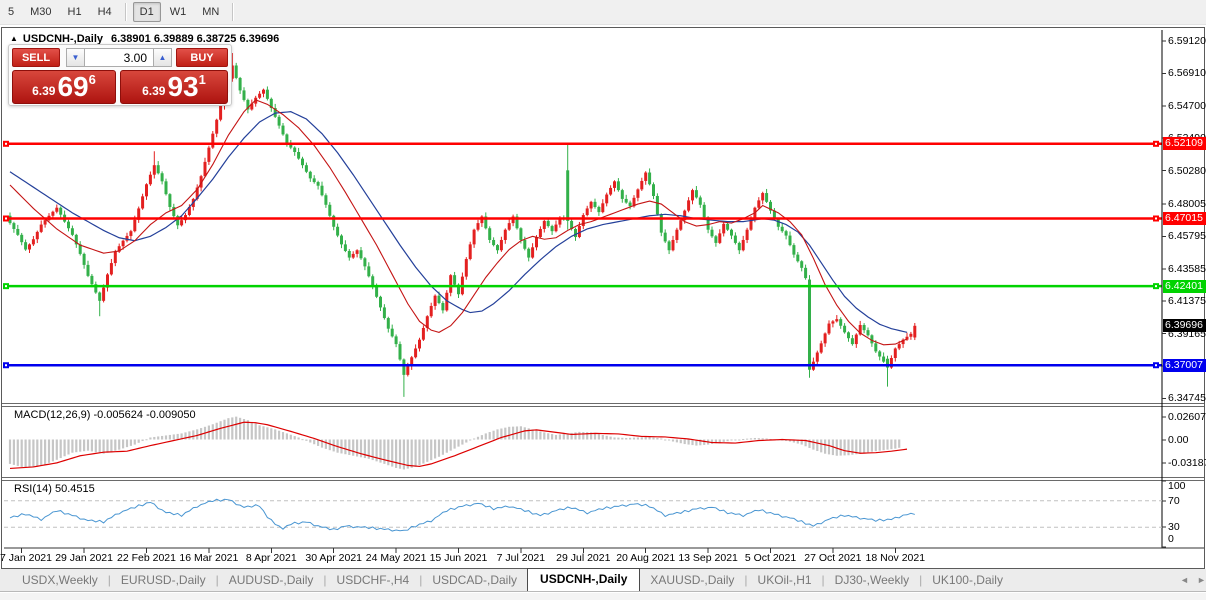 The width and height of the screenshot is (1206, 600). I want to click on sell-button: SELL, so click(36, 57).